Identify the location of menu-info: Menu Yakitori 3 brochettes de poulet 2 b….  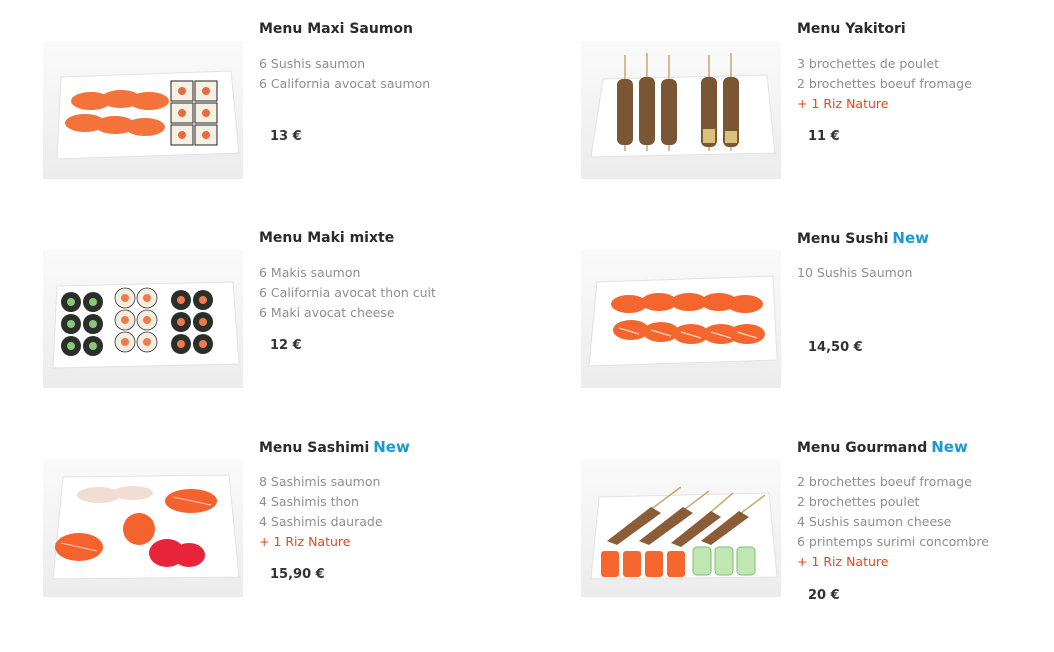
(917, 65).